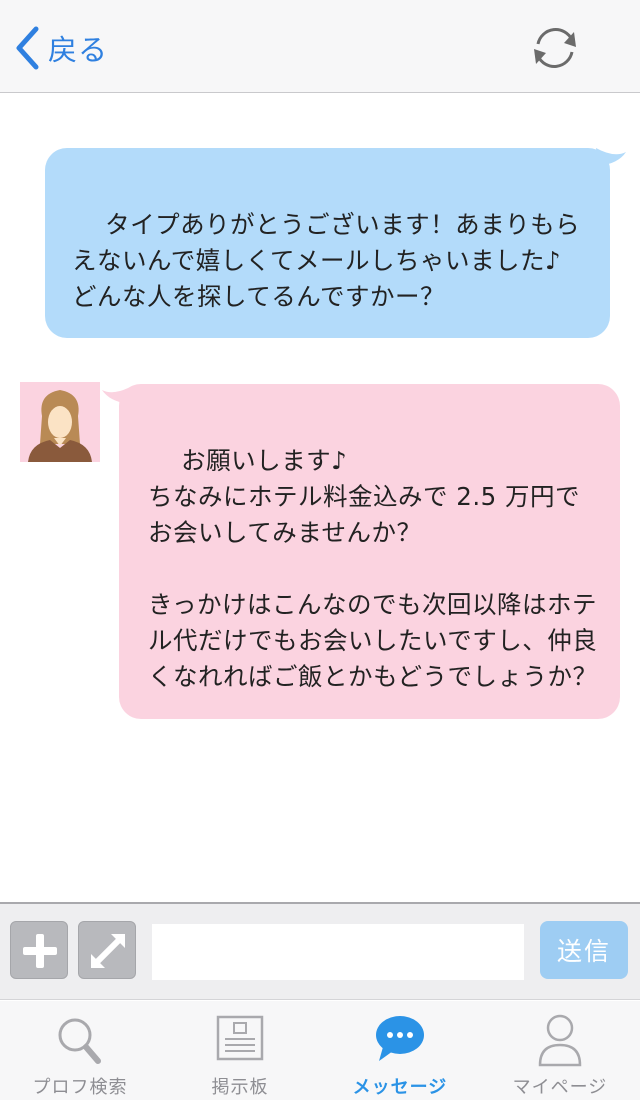 The height and width of the screenshot is (1100, 640). I want to click on message-input-bar: 送信, so click(320, 951).